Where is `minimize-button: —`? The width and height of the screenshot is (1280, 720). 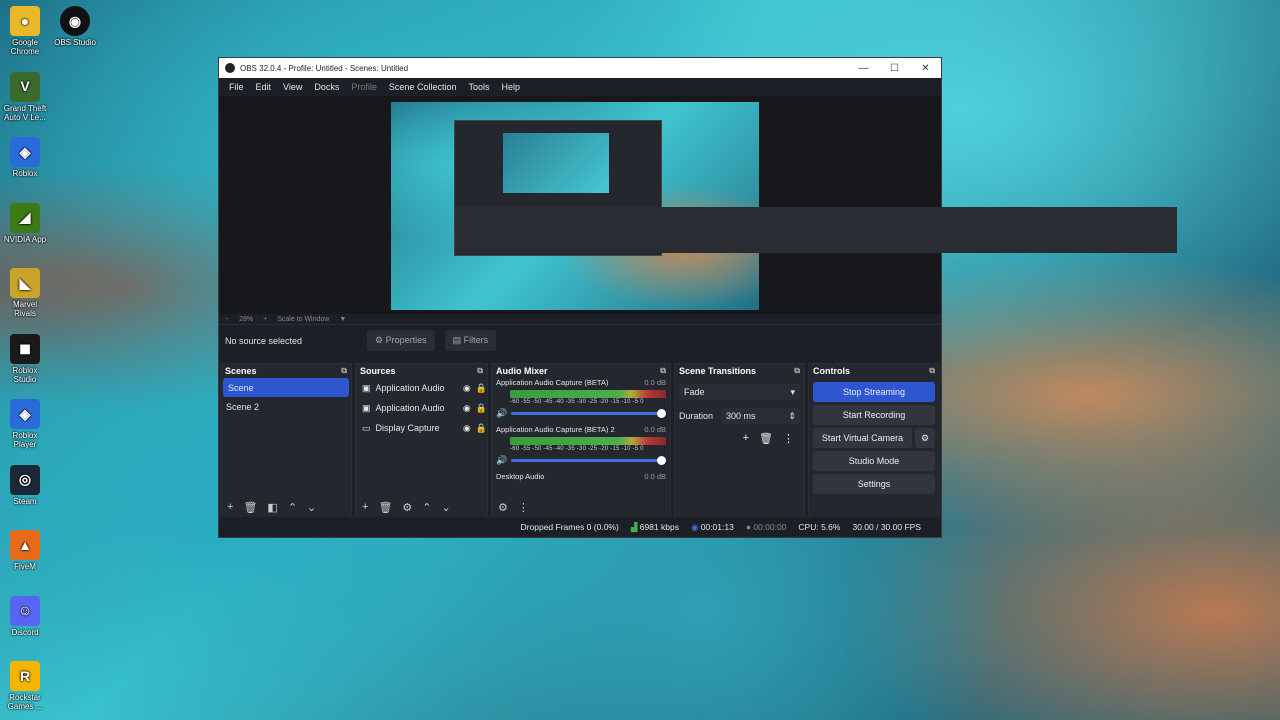
minimize-button: — is located at coordinates (863, 68).